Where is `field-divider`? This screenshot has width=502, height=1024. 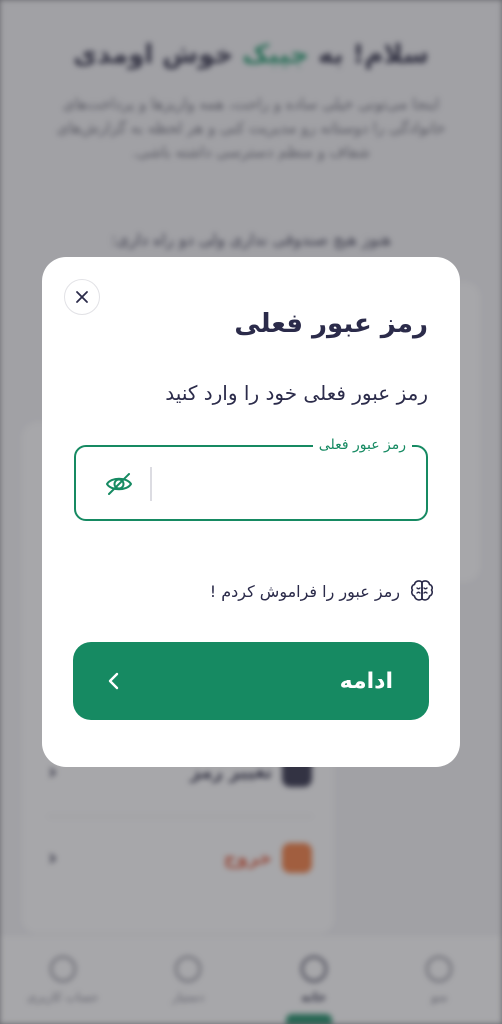 field-divider is located at coordinates (151, 484).